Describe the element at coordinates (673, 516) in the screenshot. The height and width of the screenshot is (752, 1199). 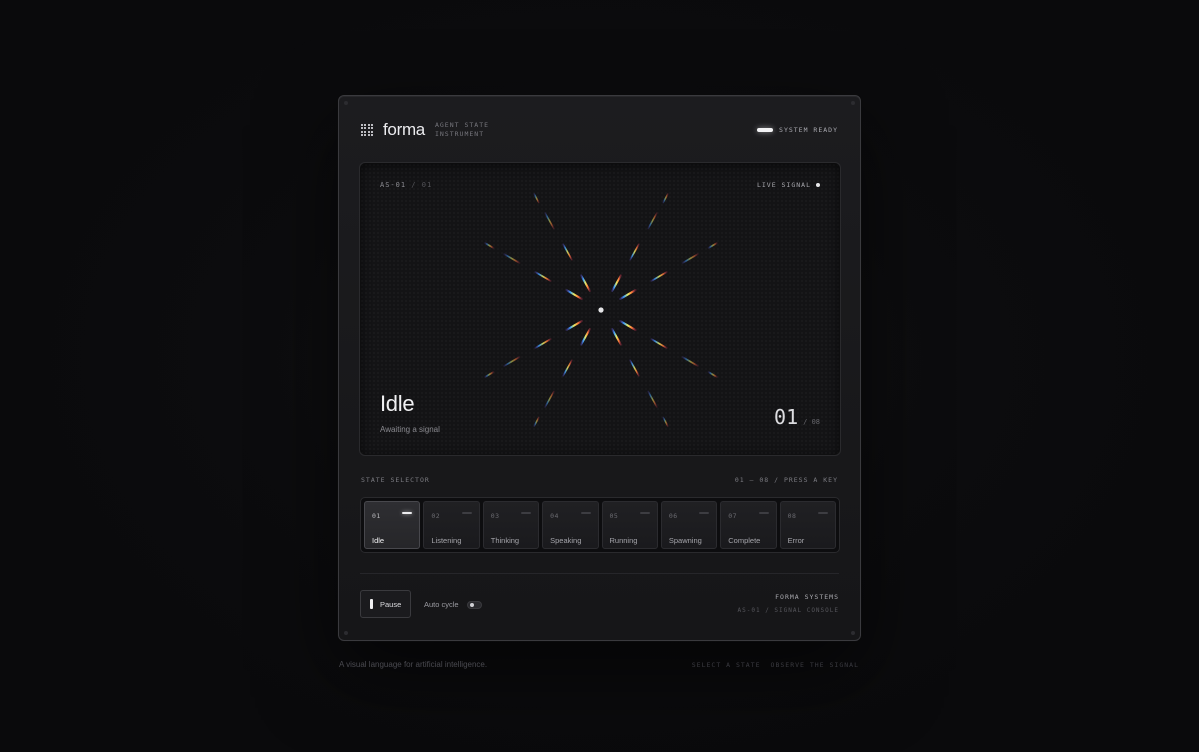
I see `state-key-number: 06` at that location.